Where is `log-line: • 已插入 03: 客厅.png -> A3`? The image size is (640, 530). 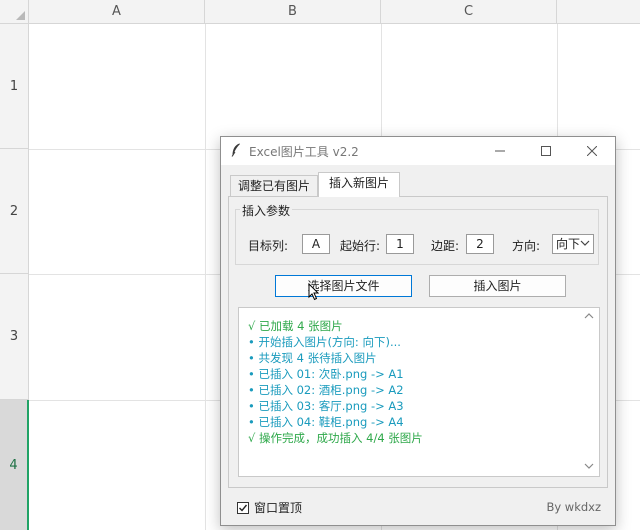
log-line: • 已插入 03: 客厅.png -> A3 is located at coordinates (326, 406).